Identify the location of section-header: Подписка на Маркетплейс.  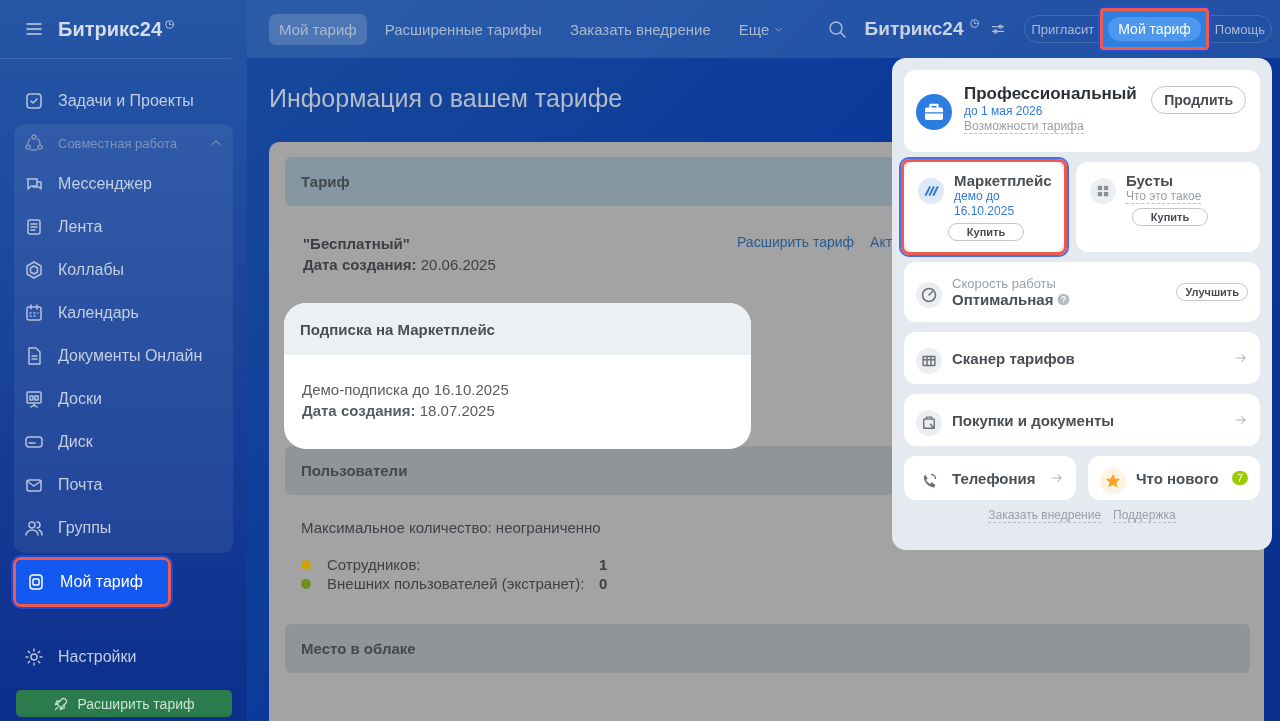
(517, 329).